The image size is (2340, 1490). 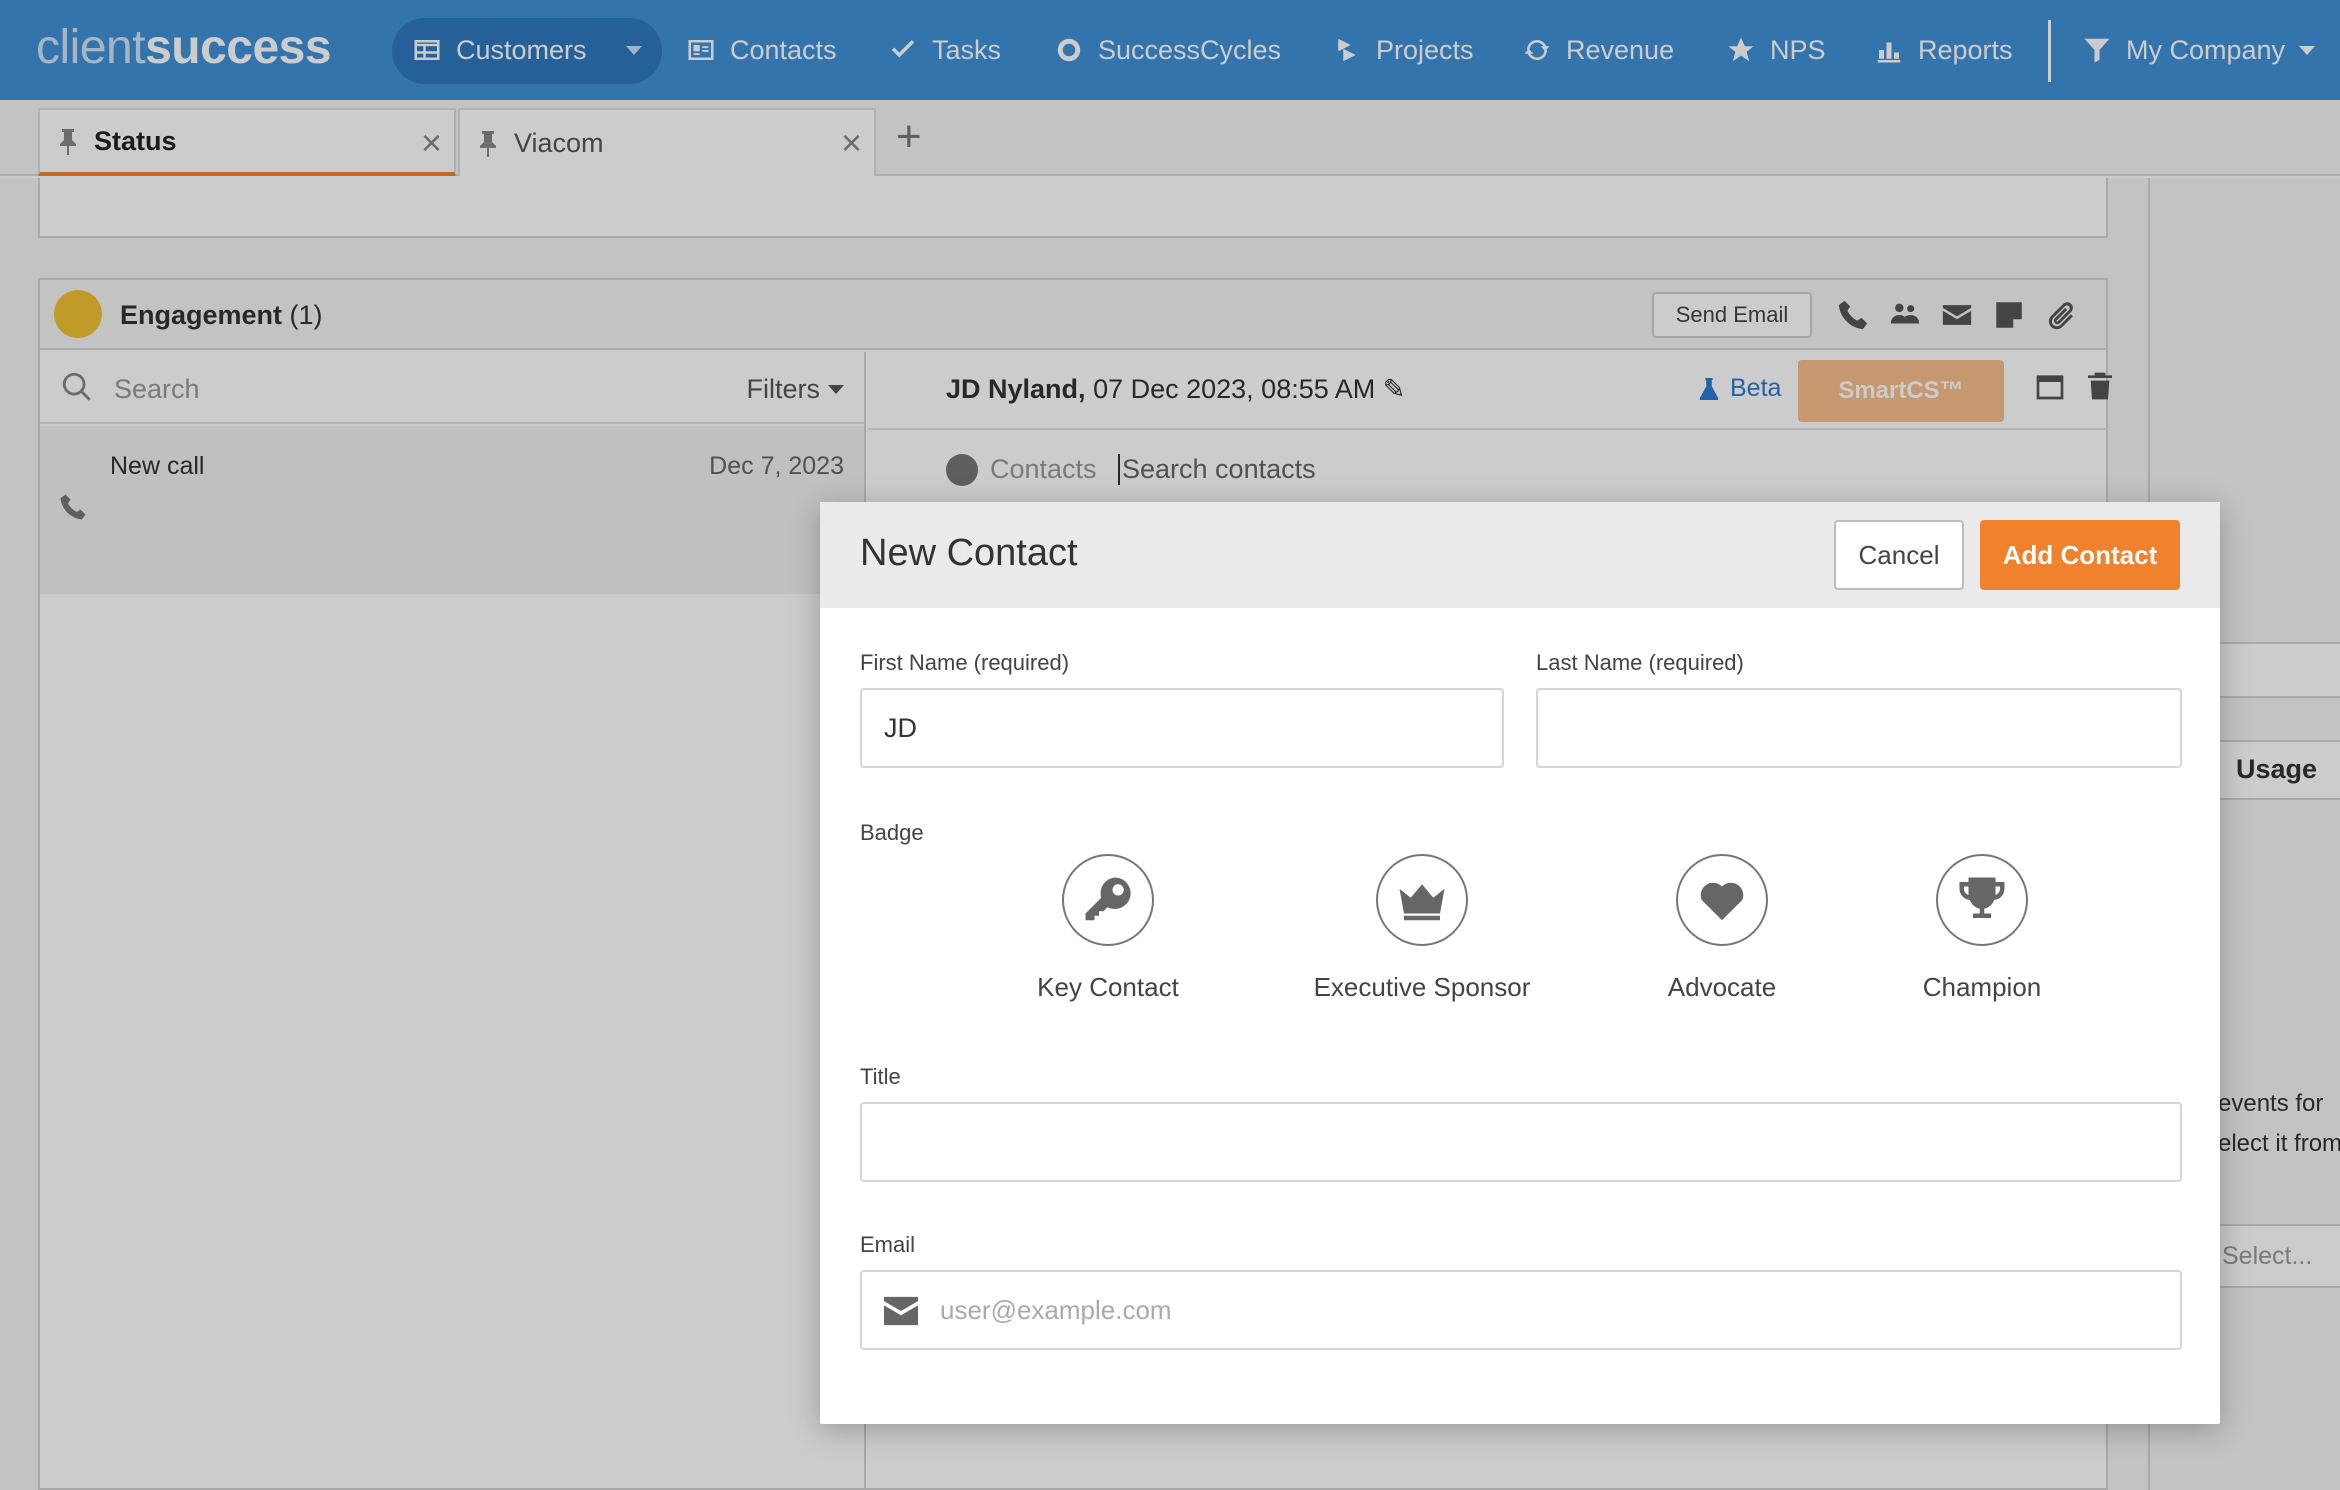 What do you see at coordinates (892, 832) in the screenshot?
I see `badge-label: Badge` at bounding box center [892, 832].